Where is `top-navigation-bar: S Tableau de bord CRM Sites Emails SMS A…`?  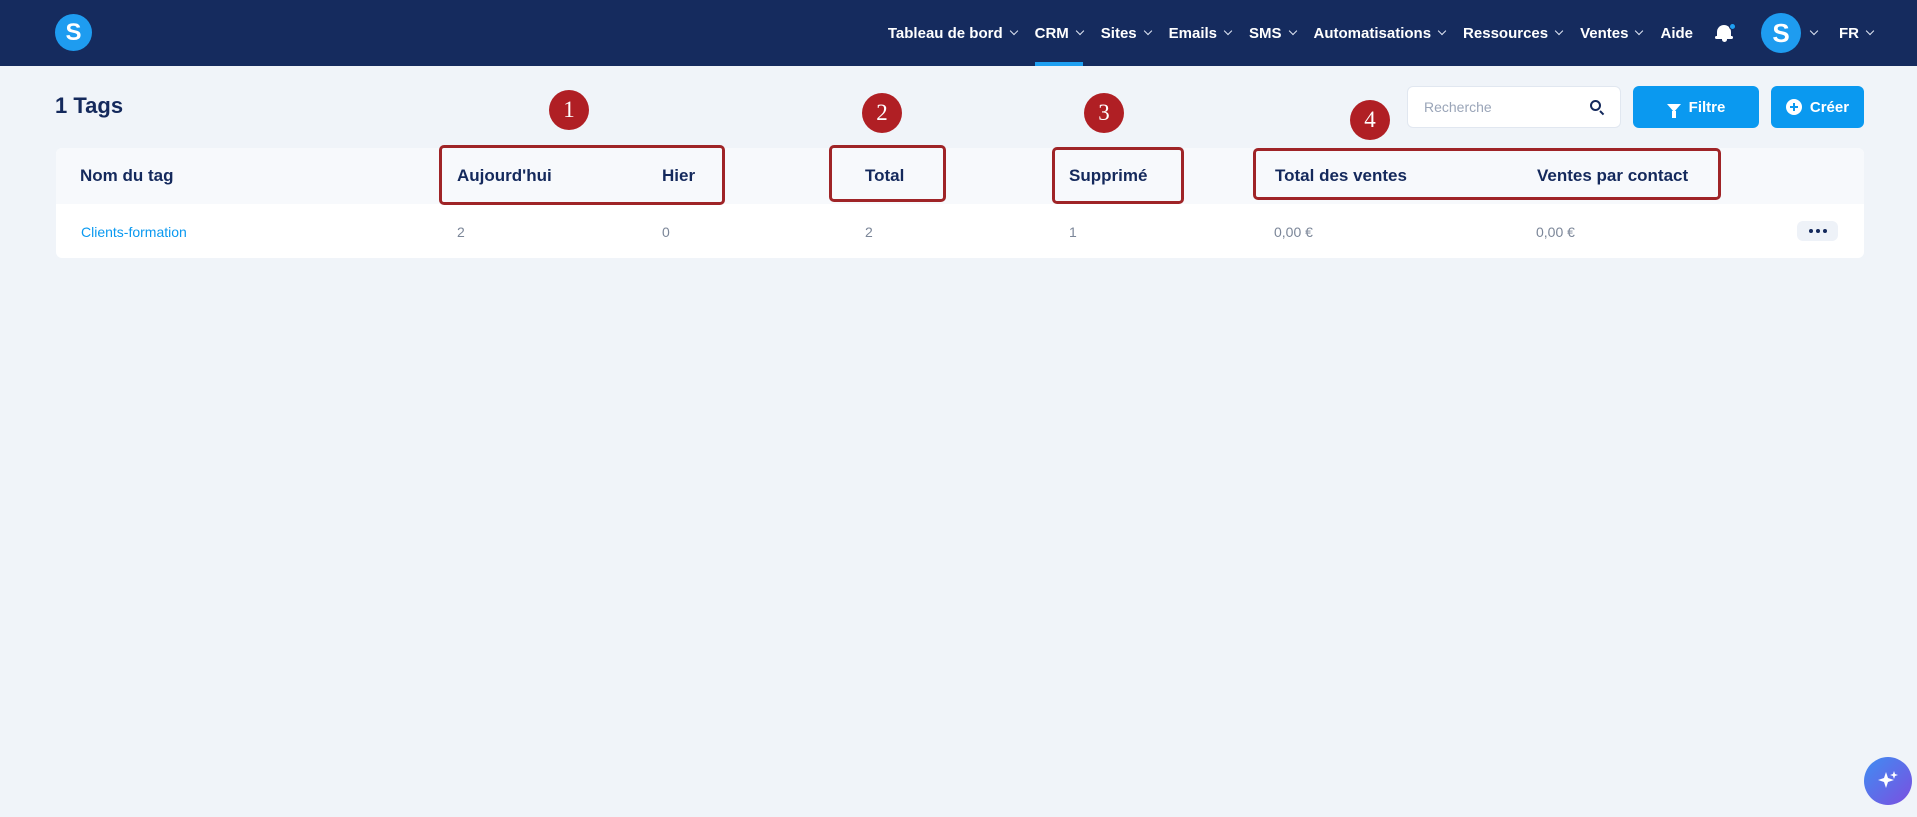
top-navigation-bar: S Tableau de bord CRM Sites Emails SMS A… is located at coordinates (958, 33).